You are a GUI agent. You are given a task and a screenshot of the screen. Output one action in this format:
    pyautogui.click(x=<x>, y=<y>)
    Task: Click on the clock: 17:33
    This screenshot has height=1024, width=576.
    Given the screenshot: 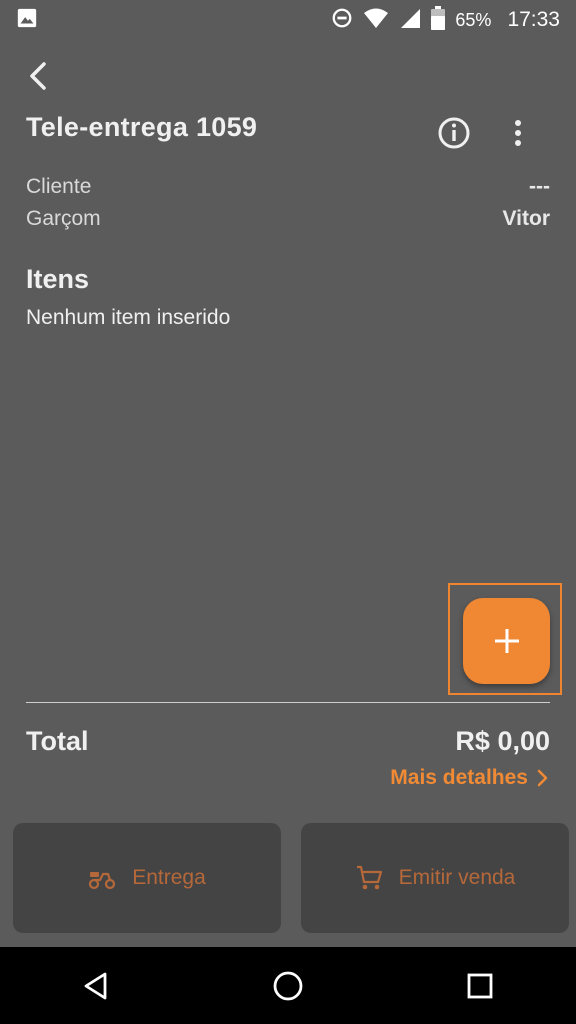 What is the action you would take?
    pyautogui.click(x=533, y=19)
    